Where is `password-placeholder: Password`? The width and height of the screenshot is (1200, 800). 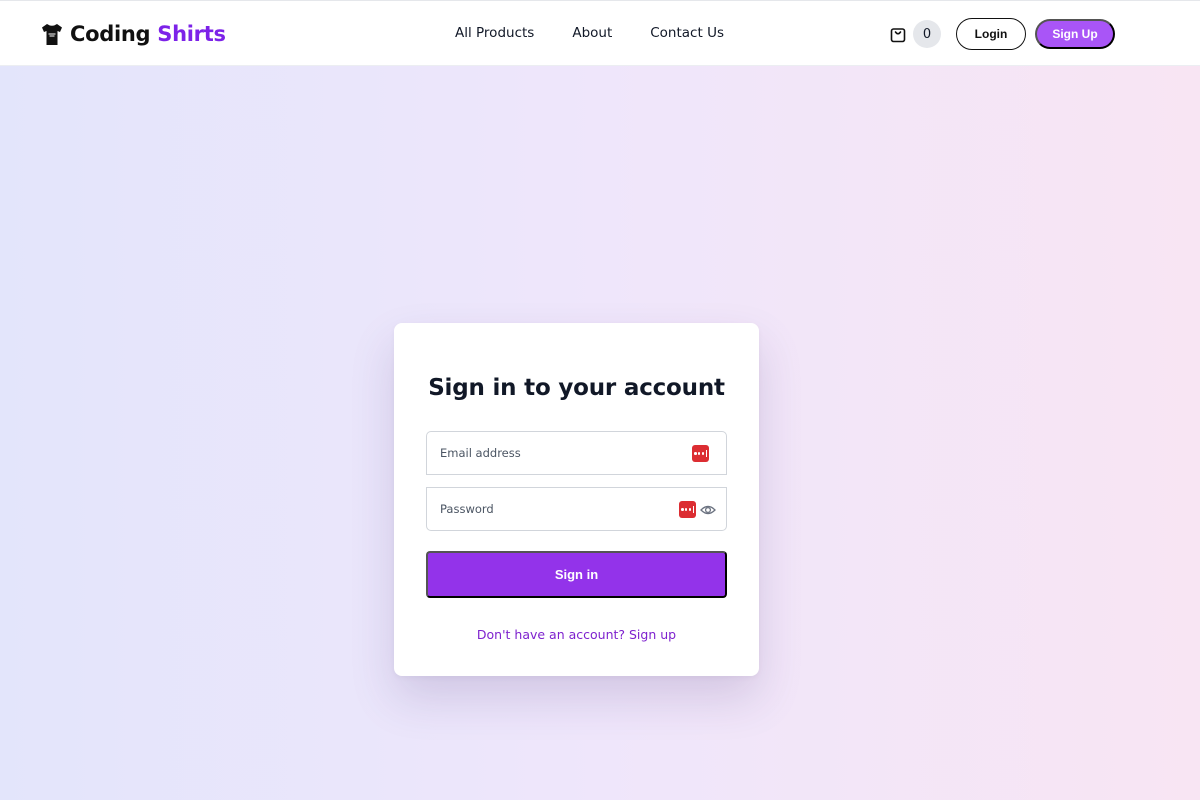
password-placeholder: Password is located at coordinates (467, 509).